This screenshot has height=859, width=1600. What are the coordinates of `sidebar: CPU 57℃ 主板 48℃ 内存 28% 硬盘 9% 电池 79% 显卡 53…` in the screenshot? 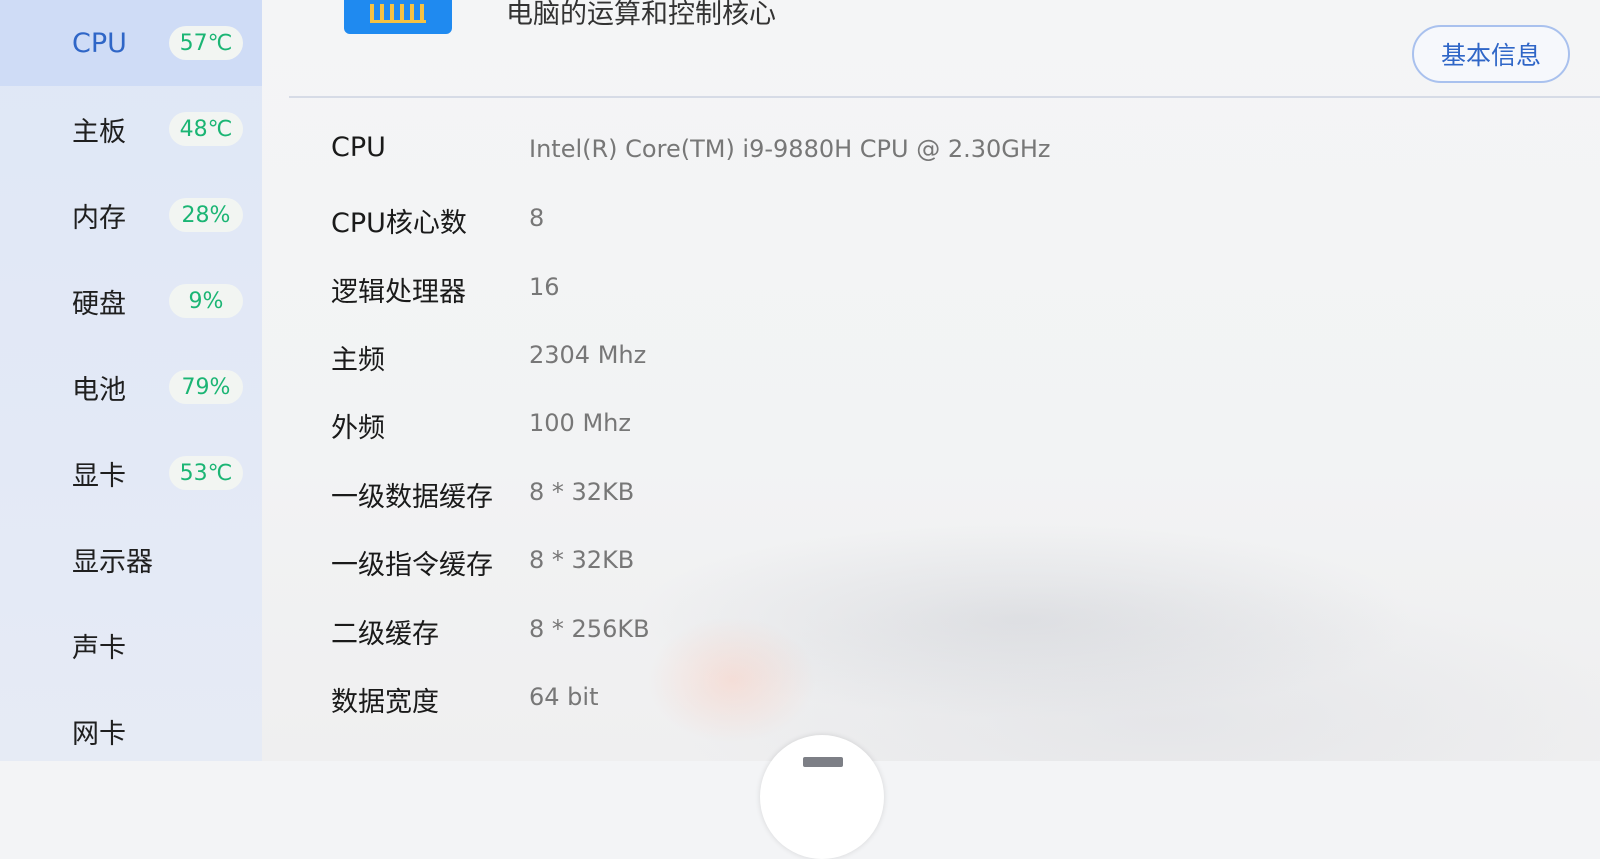 It's located at (131, 380).